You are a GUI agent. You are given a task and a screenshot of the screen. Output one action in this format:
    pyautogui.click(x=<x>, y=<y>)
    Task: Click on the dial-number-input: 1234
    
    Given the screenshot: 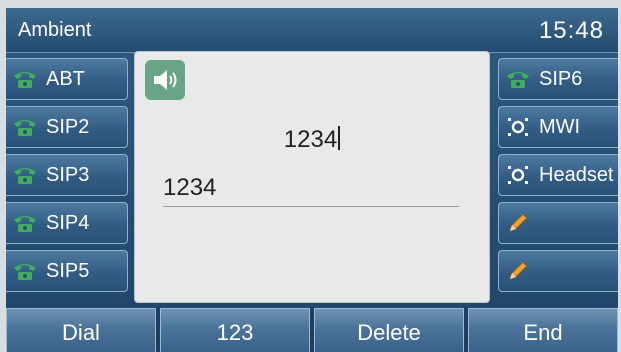 What is the action you would take?
    pyautogui.click(x=312, y=140)
    